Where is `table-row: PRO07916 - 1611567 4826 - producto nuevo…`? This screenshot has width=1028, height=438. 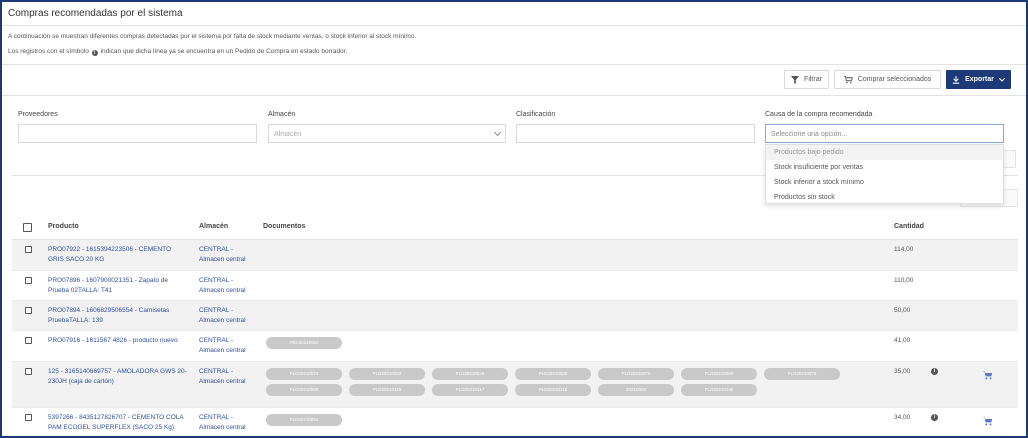 table-row: PRO07916 - 1611567 4826 - producto nuevo… is located at coordinates (515, 346).